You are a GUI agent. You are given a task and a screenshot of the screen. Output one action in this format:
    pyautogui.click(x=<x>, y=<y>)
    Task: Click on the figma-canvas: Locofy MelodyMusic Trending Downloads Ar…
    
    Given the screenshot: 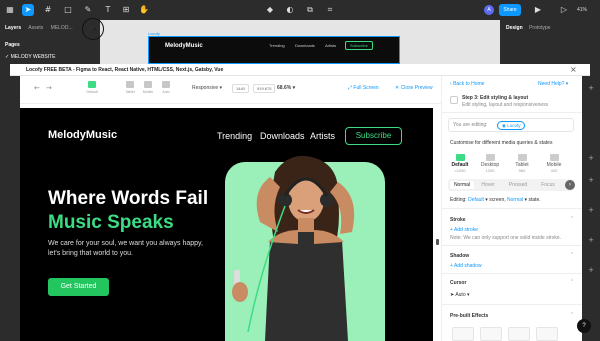 What is the action you would take?
    pyautogui.click(x=300, y=42)
    